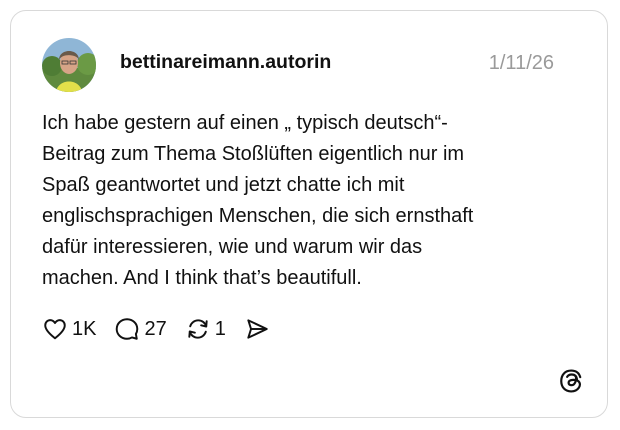 This screenshot has width=620, height=430. What do you see at coordinates (140, 329) in the screenshot?
I see `comment-button: 27` at bounding box center [140, 329].